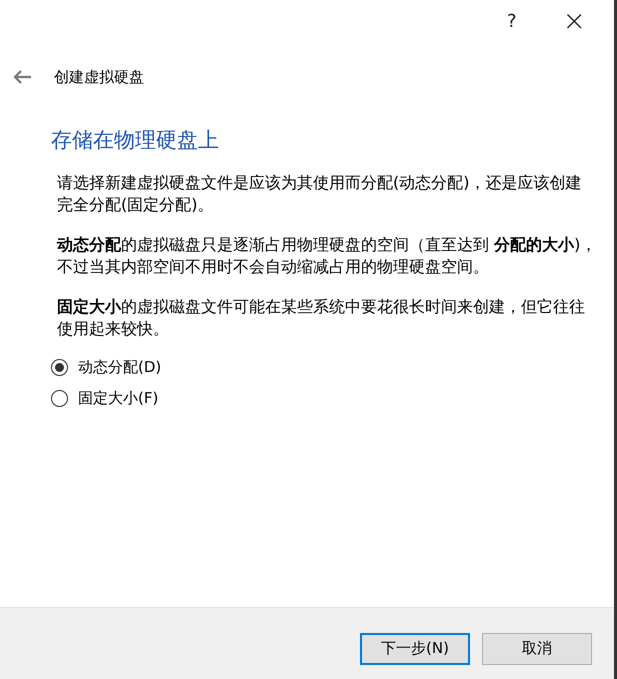 This screenshot has width=617, height=679. I want to click on close-button: ×, so click(574, 21).